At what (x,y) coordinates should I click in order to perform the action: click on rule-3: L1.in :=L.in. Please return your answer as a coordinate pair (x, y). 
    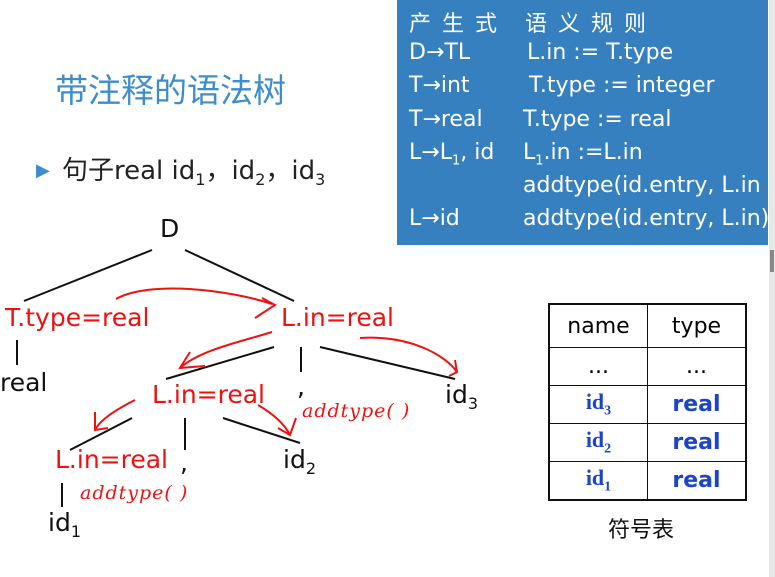
    Looking at the image, I should click on (583, 154).